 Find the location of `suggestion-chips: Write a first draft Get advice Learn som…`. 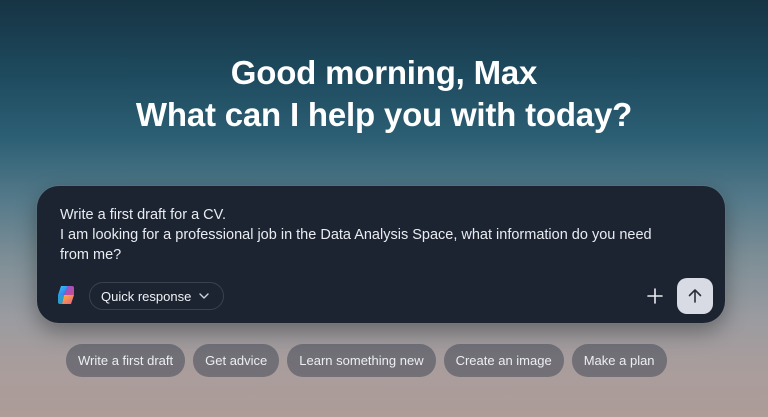

suggestion-chips: Write a first draft Get advice Learn som… is located at coordinates (366, 360).